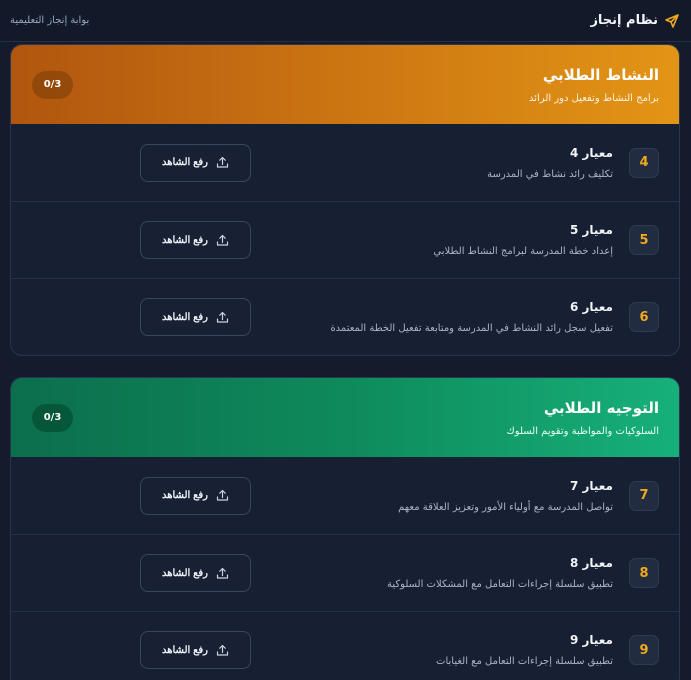 This screenshot has width=691, height=680. Describe the element at coordinates (591, 485) in the screenshot. I see `criterion-title: معيار 7` at that location.